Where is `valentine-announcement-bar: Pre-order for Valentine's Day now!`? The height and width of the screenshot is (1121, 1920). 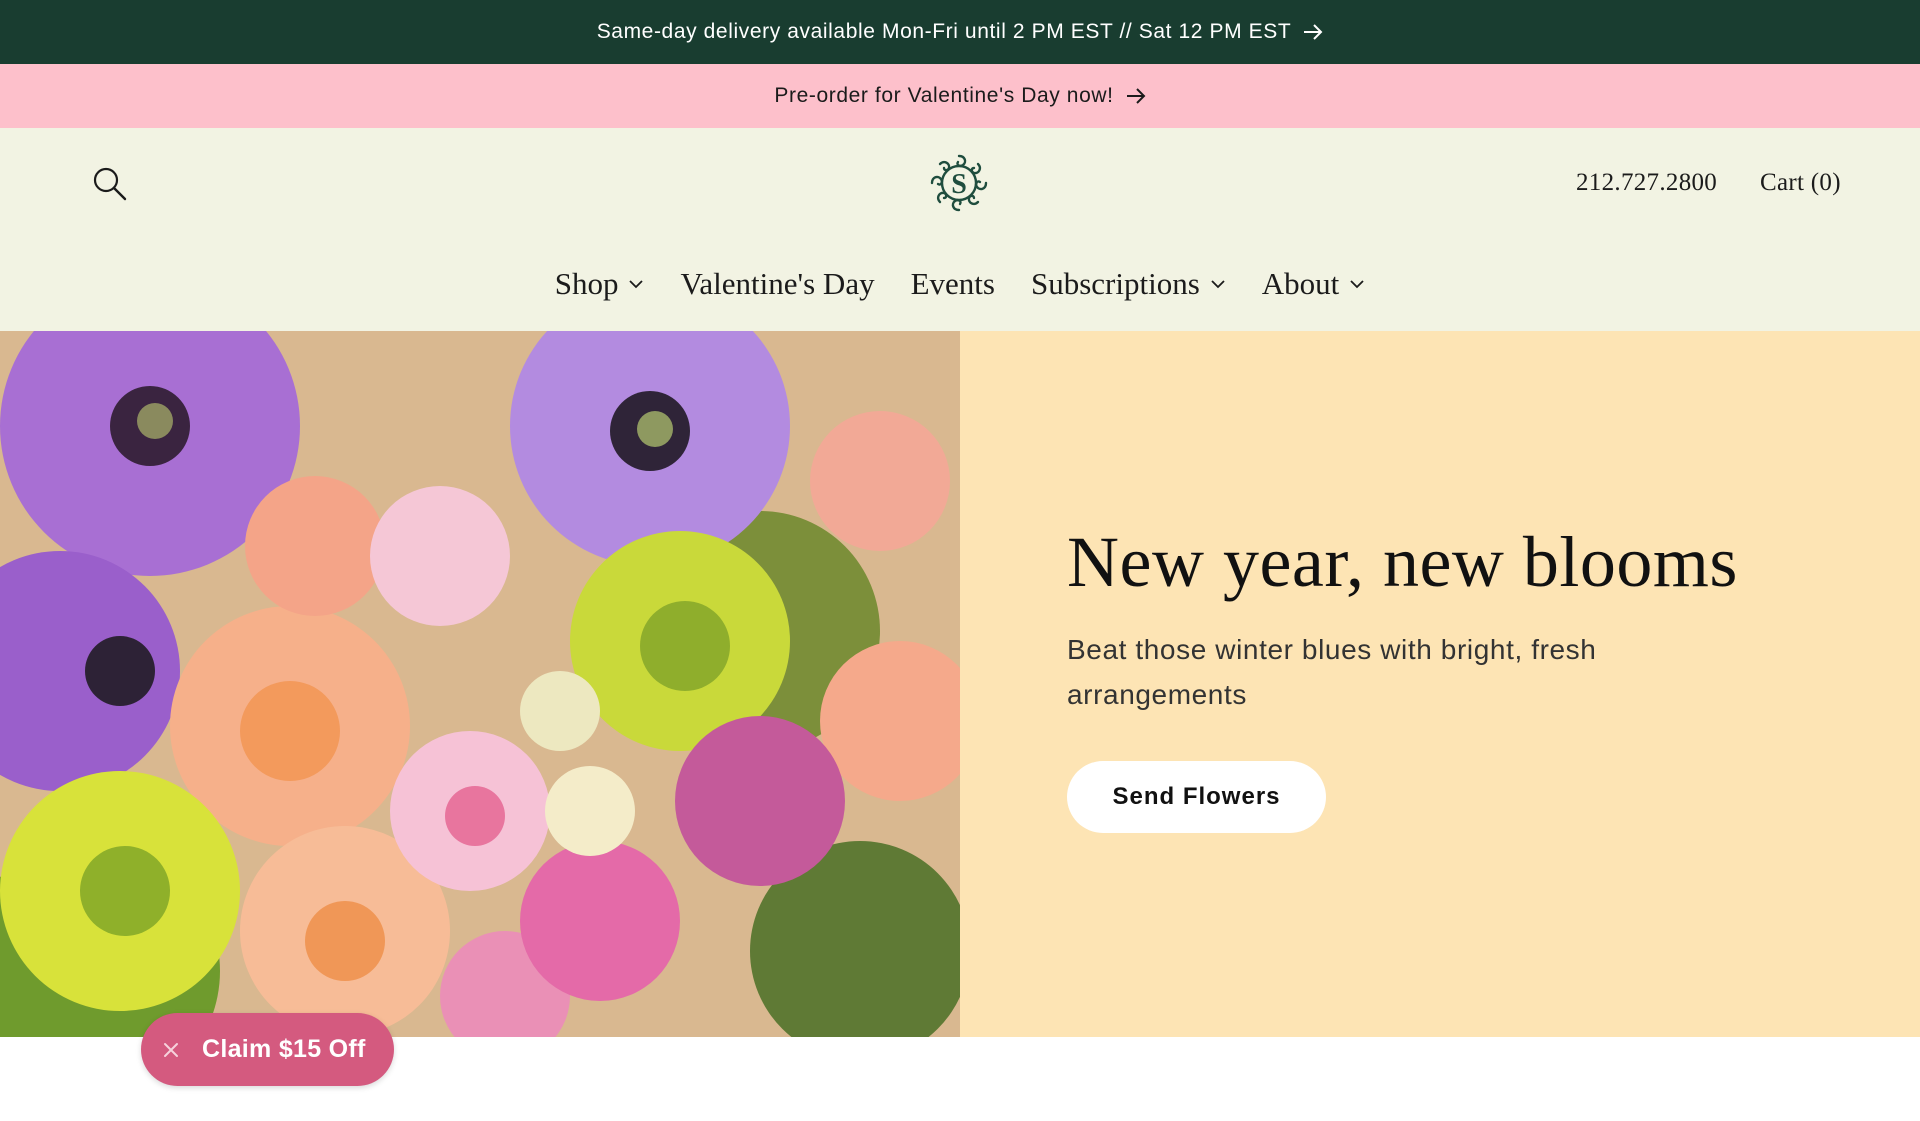 valentine-announcement-bar: Pre-order for Valentine's Day now! is located at coordinates (960, 96).